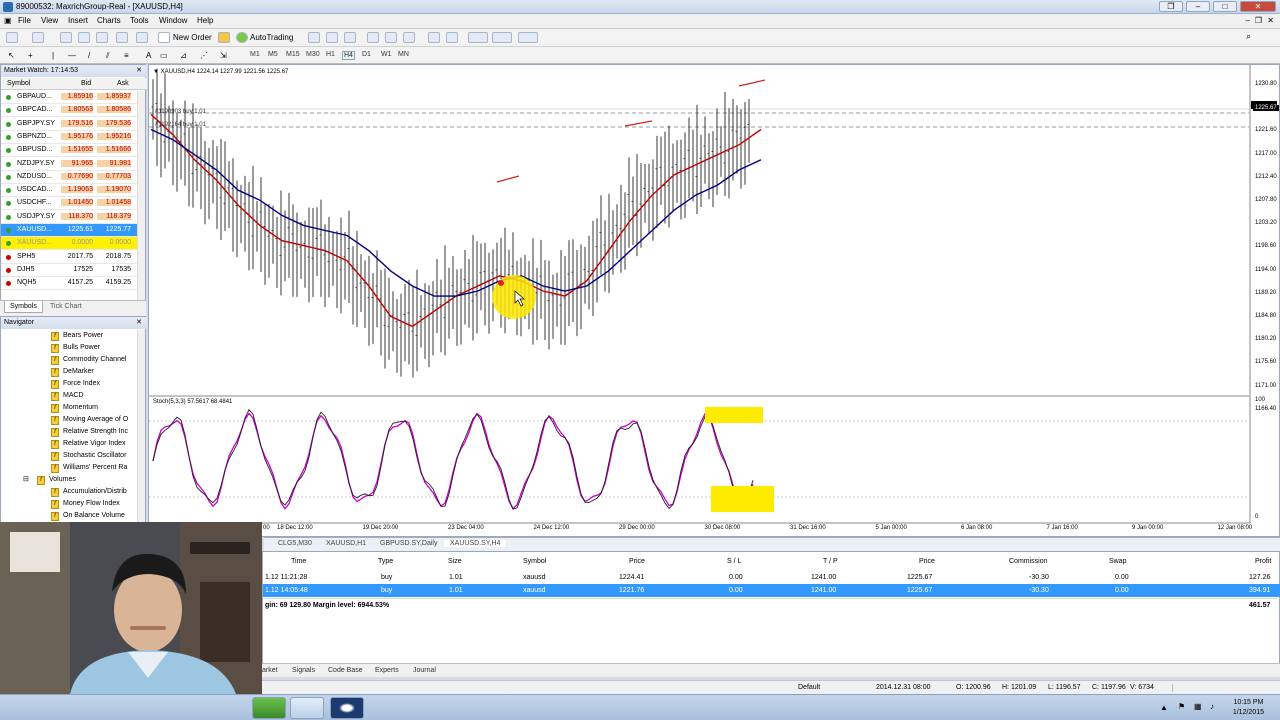 This screenshot has height=720, width=1280. Describe the element at coordinates (1198, 706) in the screenshot. I see `network-icon: ▦` at that location.